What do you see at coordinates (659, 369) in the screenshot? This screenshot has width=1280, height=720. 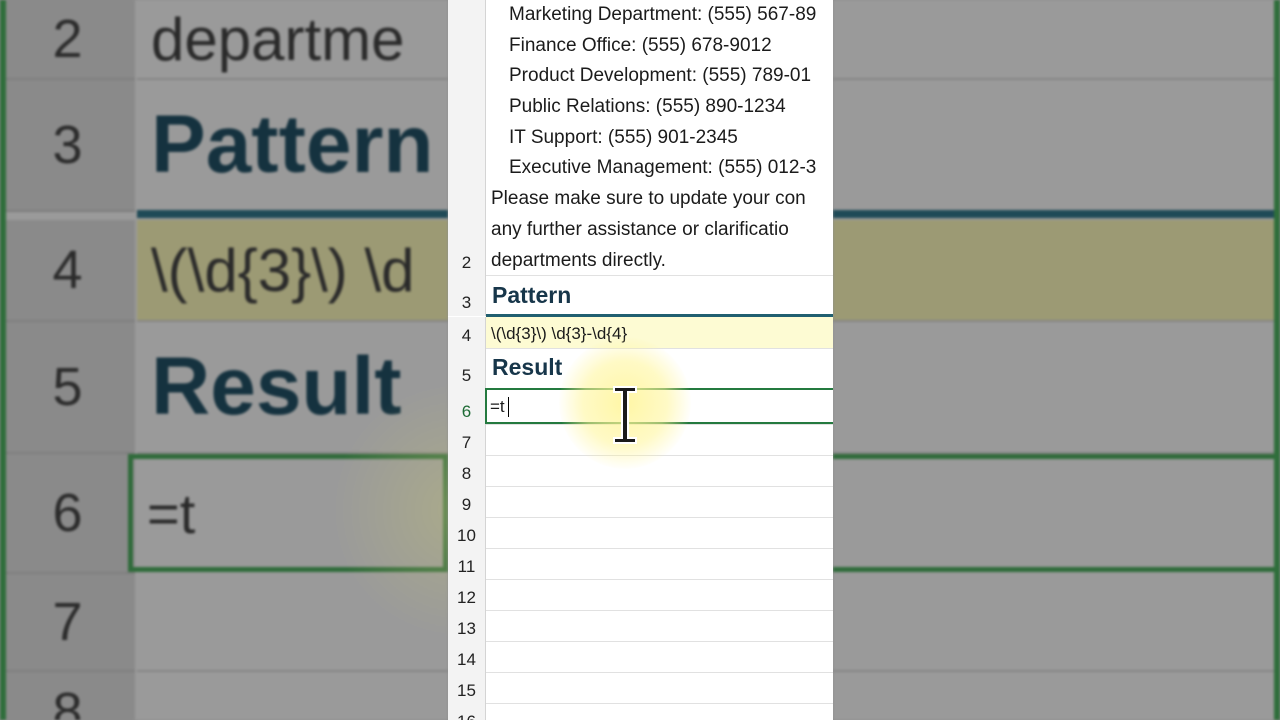 I see `cell-result-header: Result` at bounding box center [659, 369].